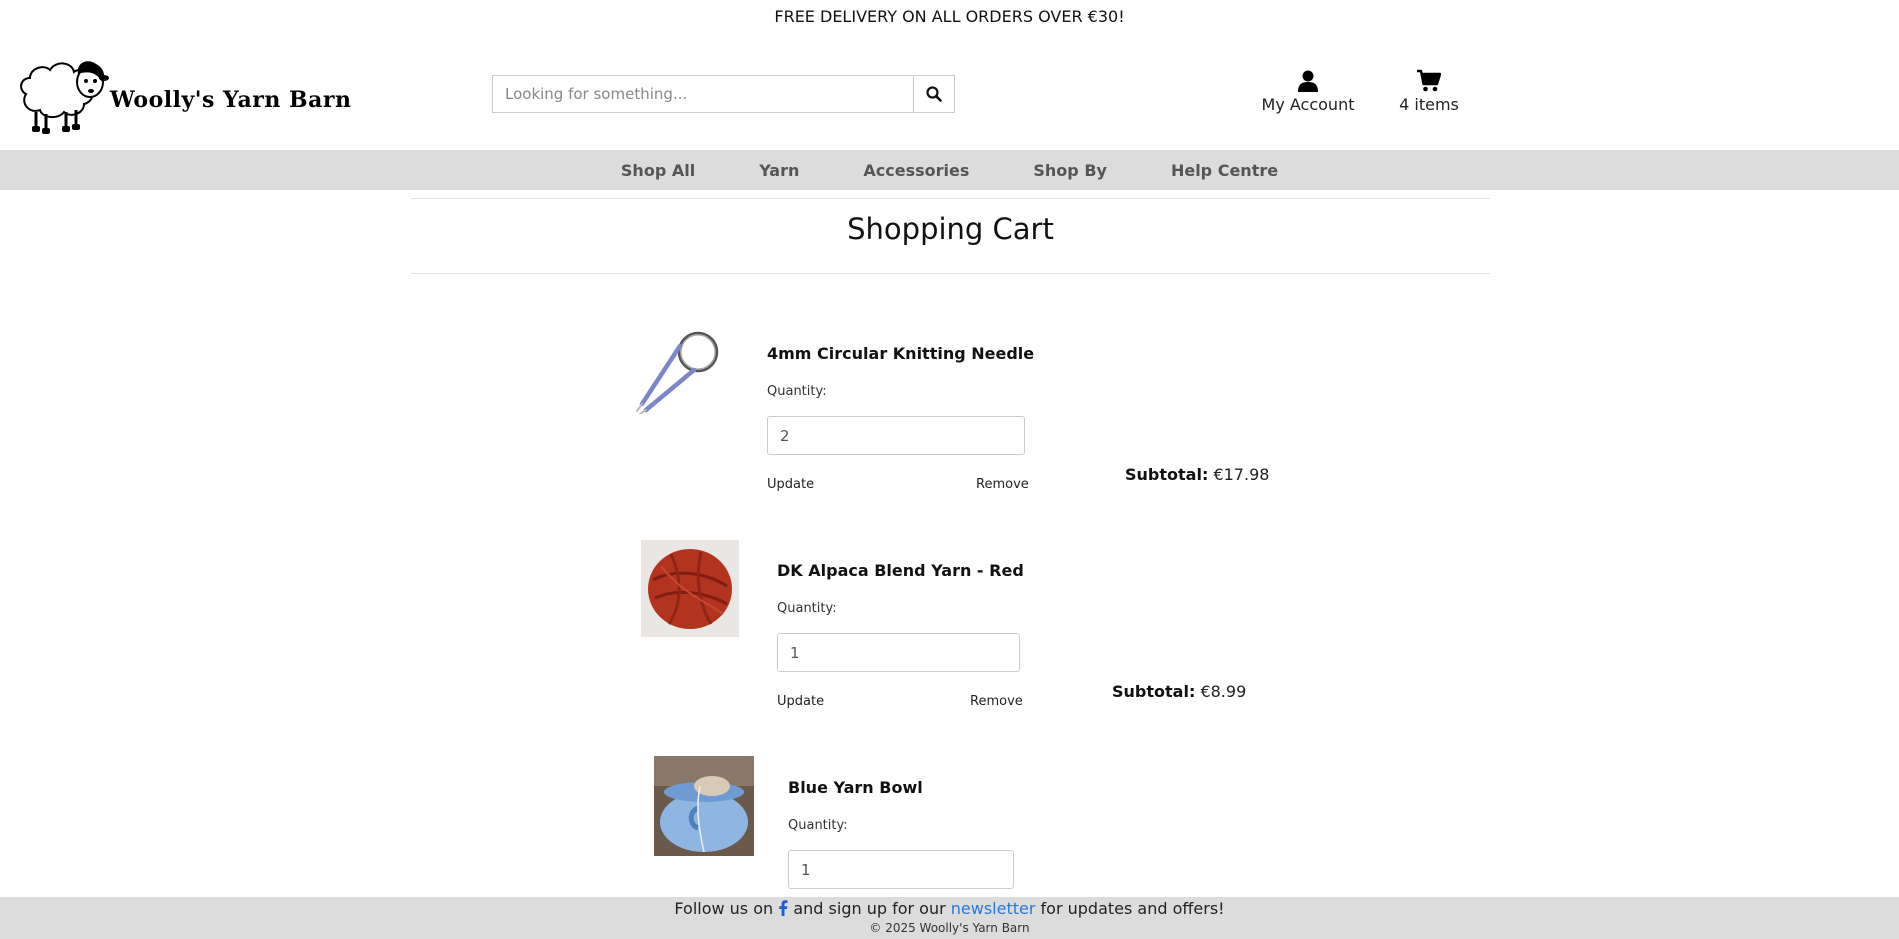 The height and width of the screenshot is (939, 1899). Describe the element at coordinates (231, 100) in the screenshot. I see `brand-name: Woolly's Yarn Barn` at that location.